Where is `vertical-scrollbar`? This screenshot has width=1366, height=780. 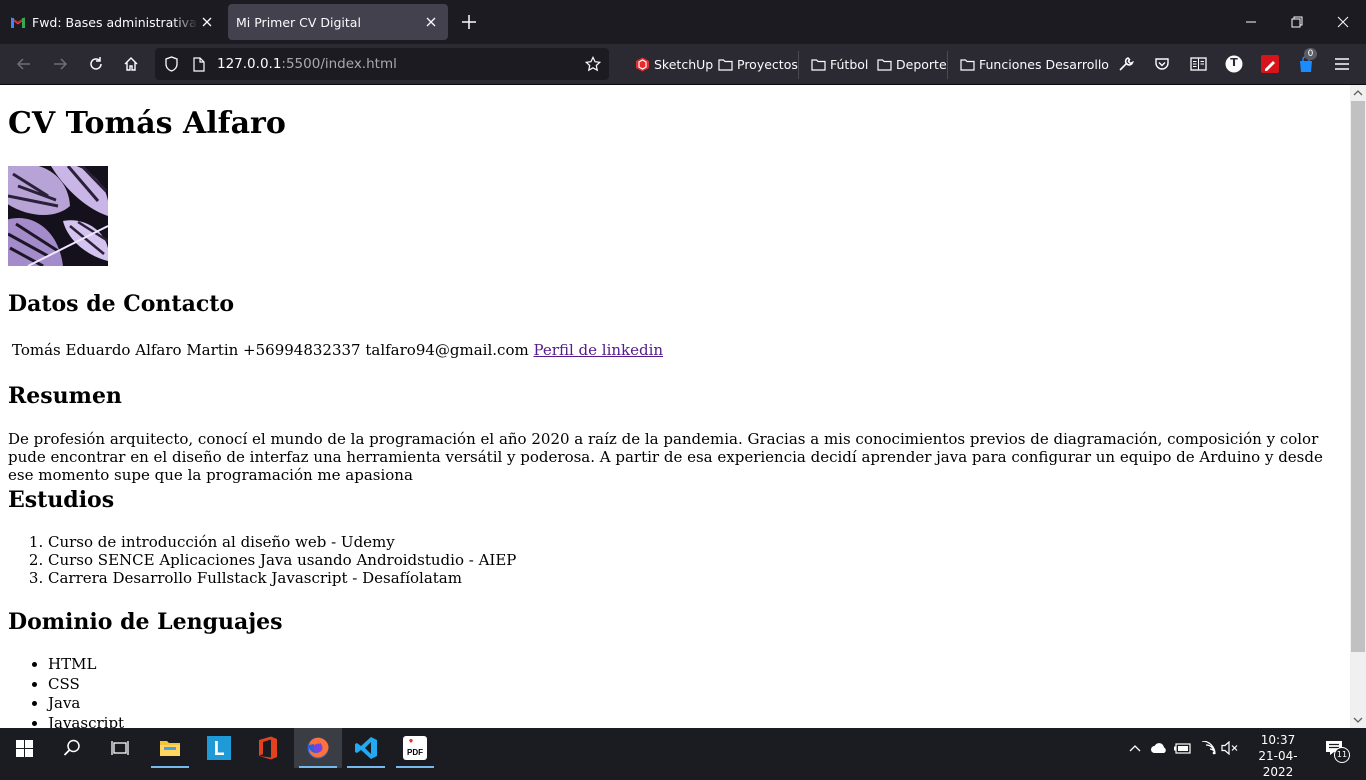
vertical-scrollbar is located at coordinates (1358, 406).